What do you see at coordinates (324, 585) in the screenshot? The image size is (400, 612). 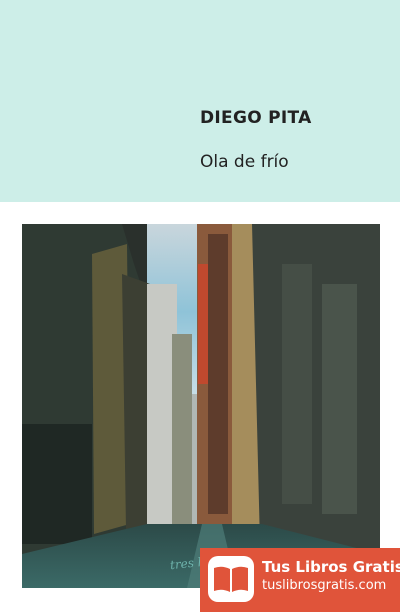 I see `badge-site-url: tuslibrosgratis.com` at bounding box center [324, 585].